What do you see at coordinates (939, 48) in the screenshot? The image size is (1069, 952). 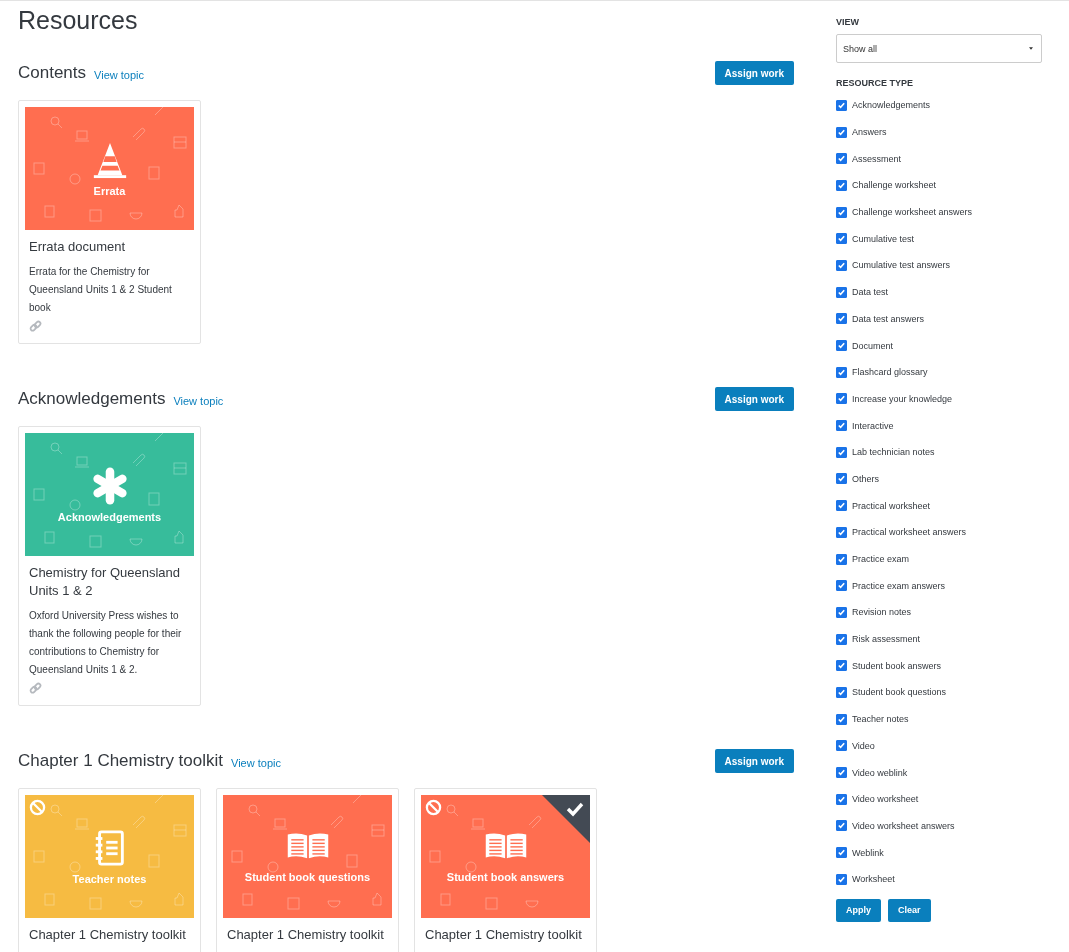 I see `view-dropdown: Show all` at bounding box center [939, 48].